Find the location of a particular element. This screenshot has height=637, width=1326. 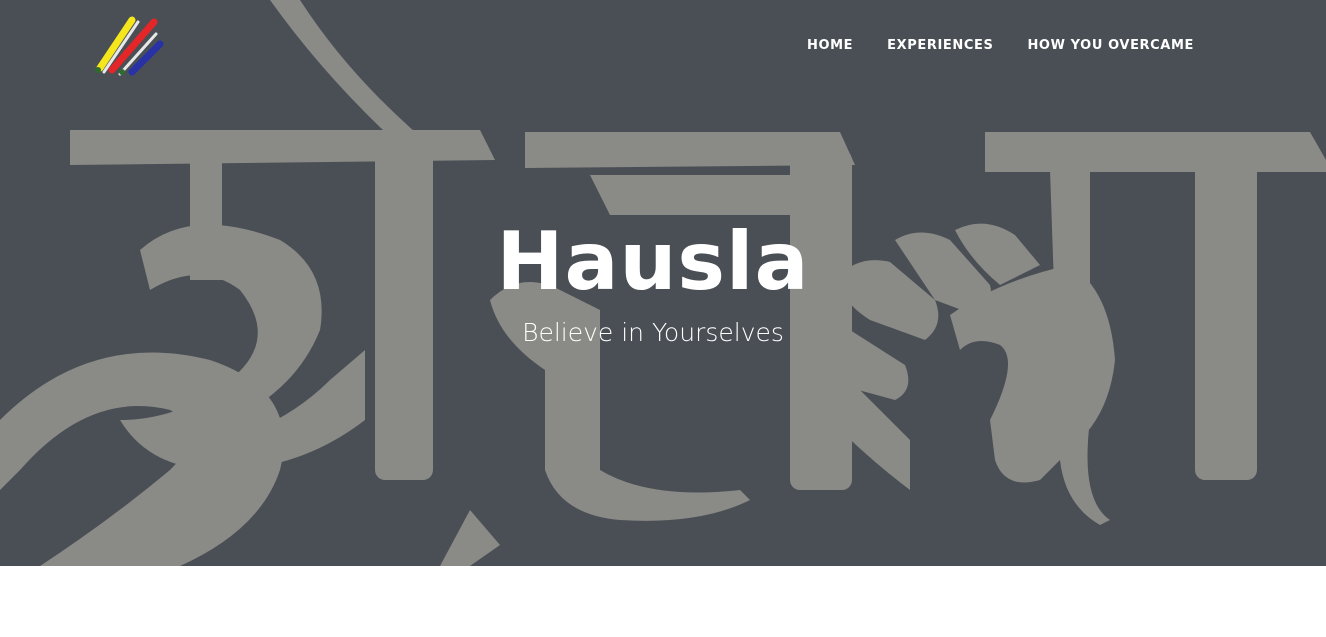

paint-stripes-logo is located at coordinates (129, 46).